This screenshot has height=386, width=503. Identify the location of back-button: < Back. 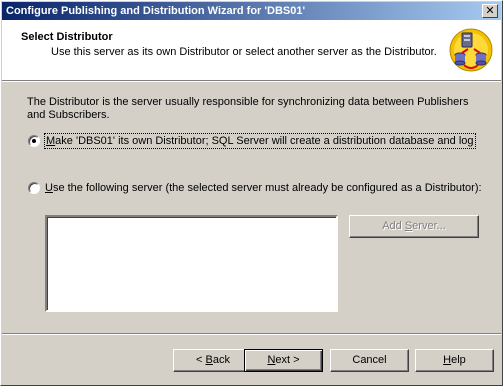
(213, 360).